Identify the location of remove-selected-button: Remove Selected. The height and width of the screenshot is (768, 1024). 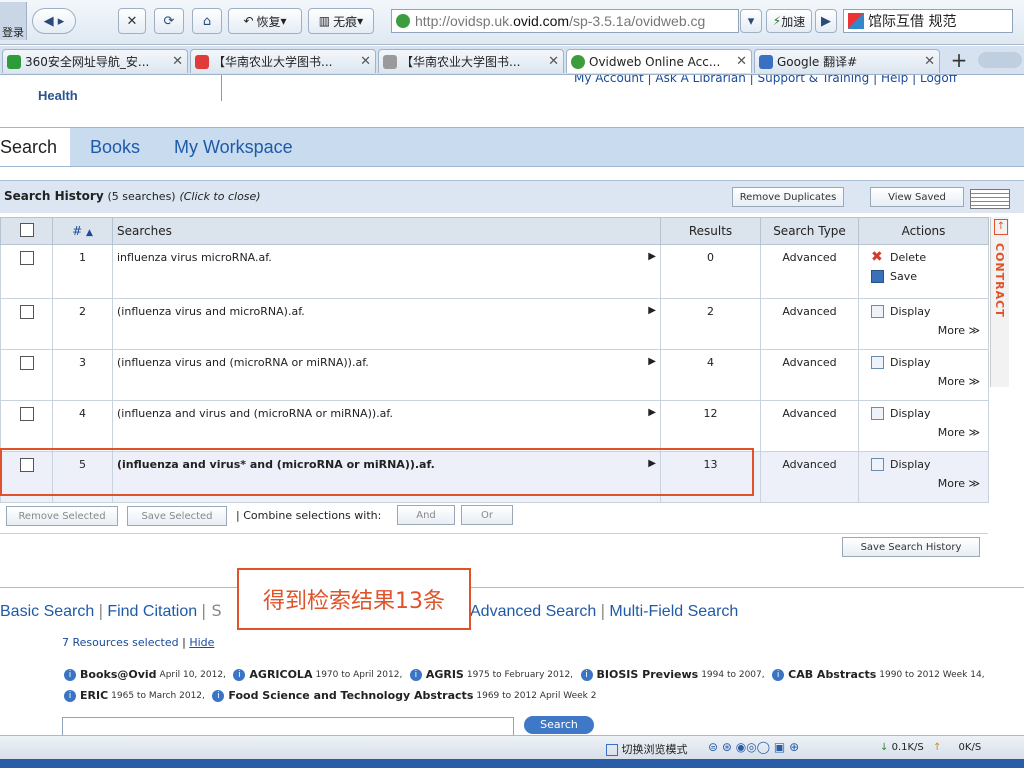
(62, 516).